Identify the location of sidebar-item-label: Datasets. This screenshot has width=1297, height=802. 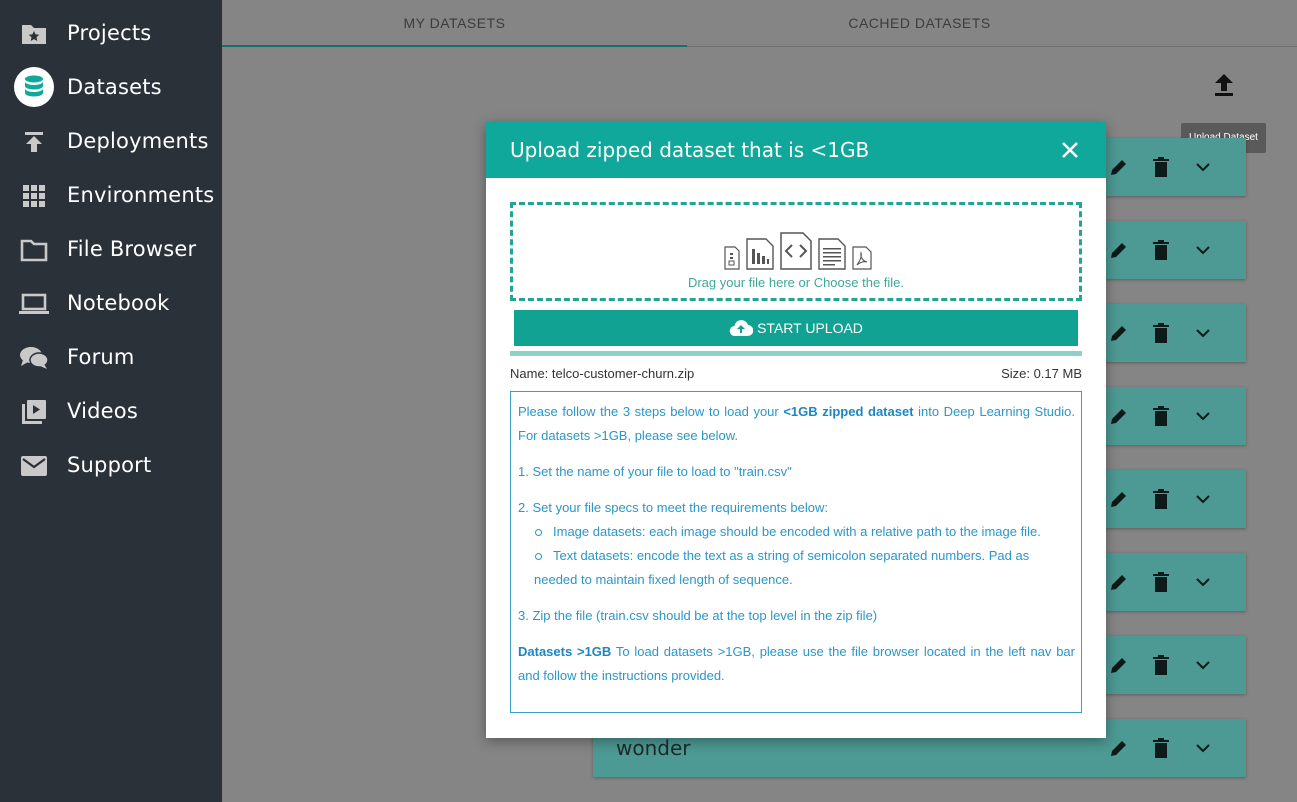
(114, 87).